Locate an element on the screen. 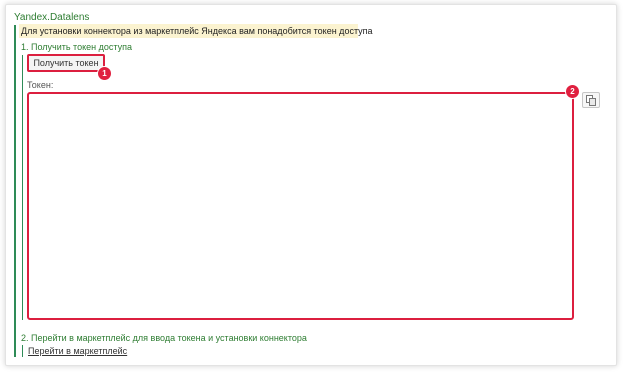 Image resolution: width=624 pixels, height=373 pixels. step-1-title: 1. Получить токен доступа is located at coordinates (76, 47).